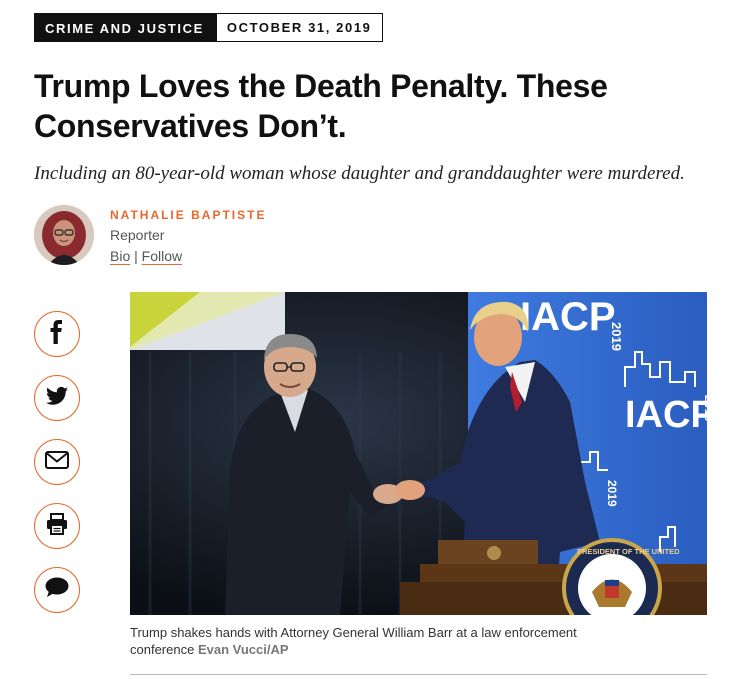  What do you see at coordinates (666, 415) in the screenshot?
I see `banner-iacp-mid: IACP` at bounding box center [666, 415].